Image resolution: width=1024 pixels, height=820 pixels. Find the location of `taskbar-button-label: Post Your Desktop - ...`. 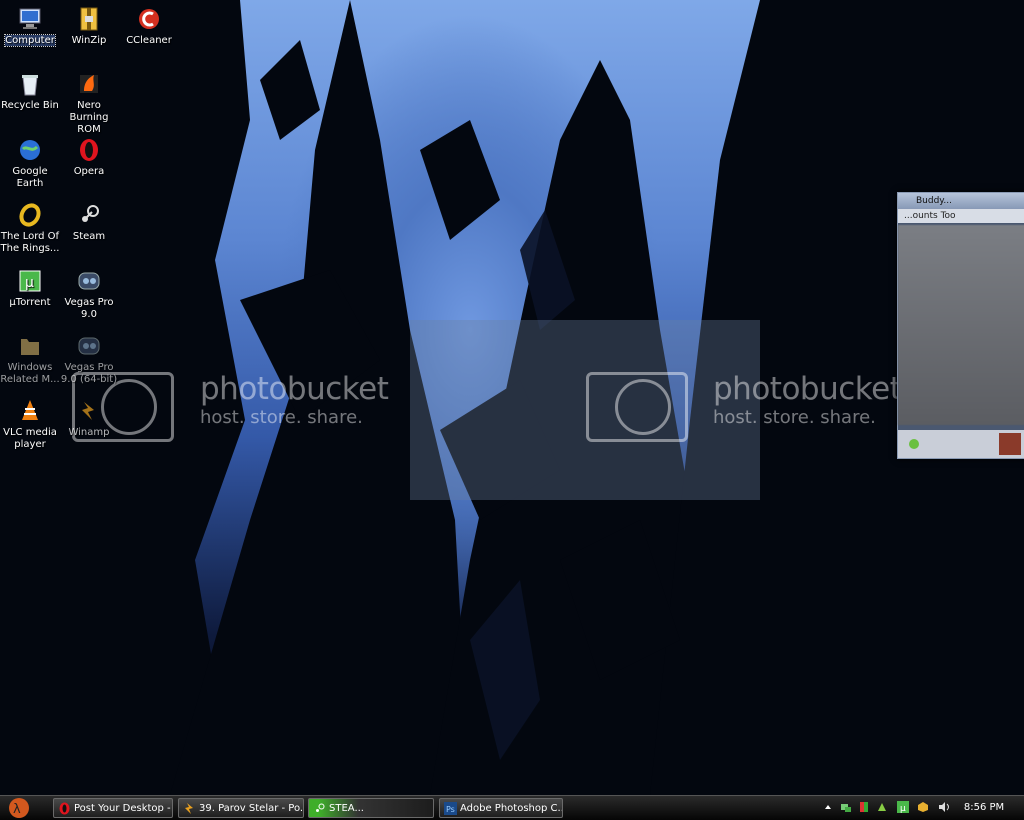

taskbar-button-label: Post Your Desktop - ... is located at coordinates (123, 808).